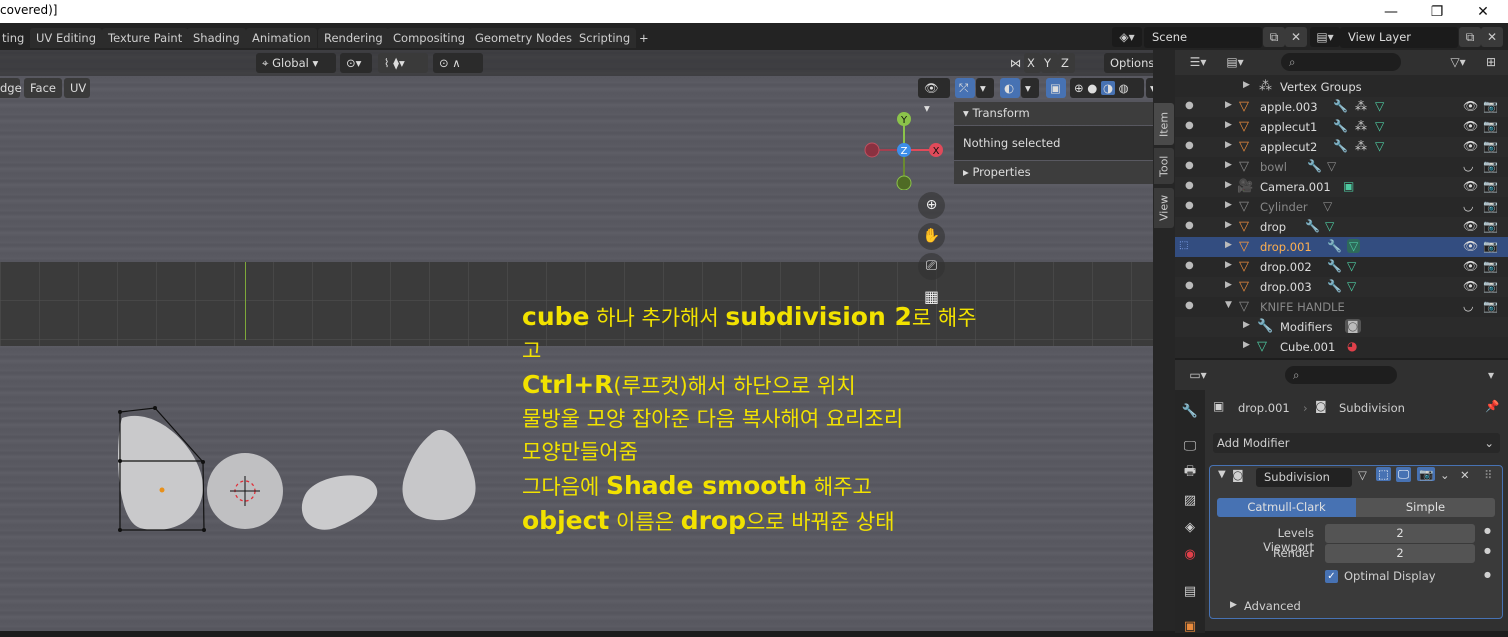 Image resolution: width=1508 pixels, height=637 pixels. I want to click on list-item: ▶ 🔧 Modifiers ◙, so click(1341, 327).